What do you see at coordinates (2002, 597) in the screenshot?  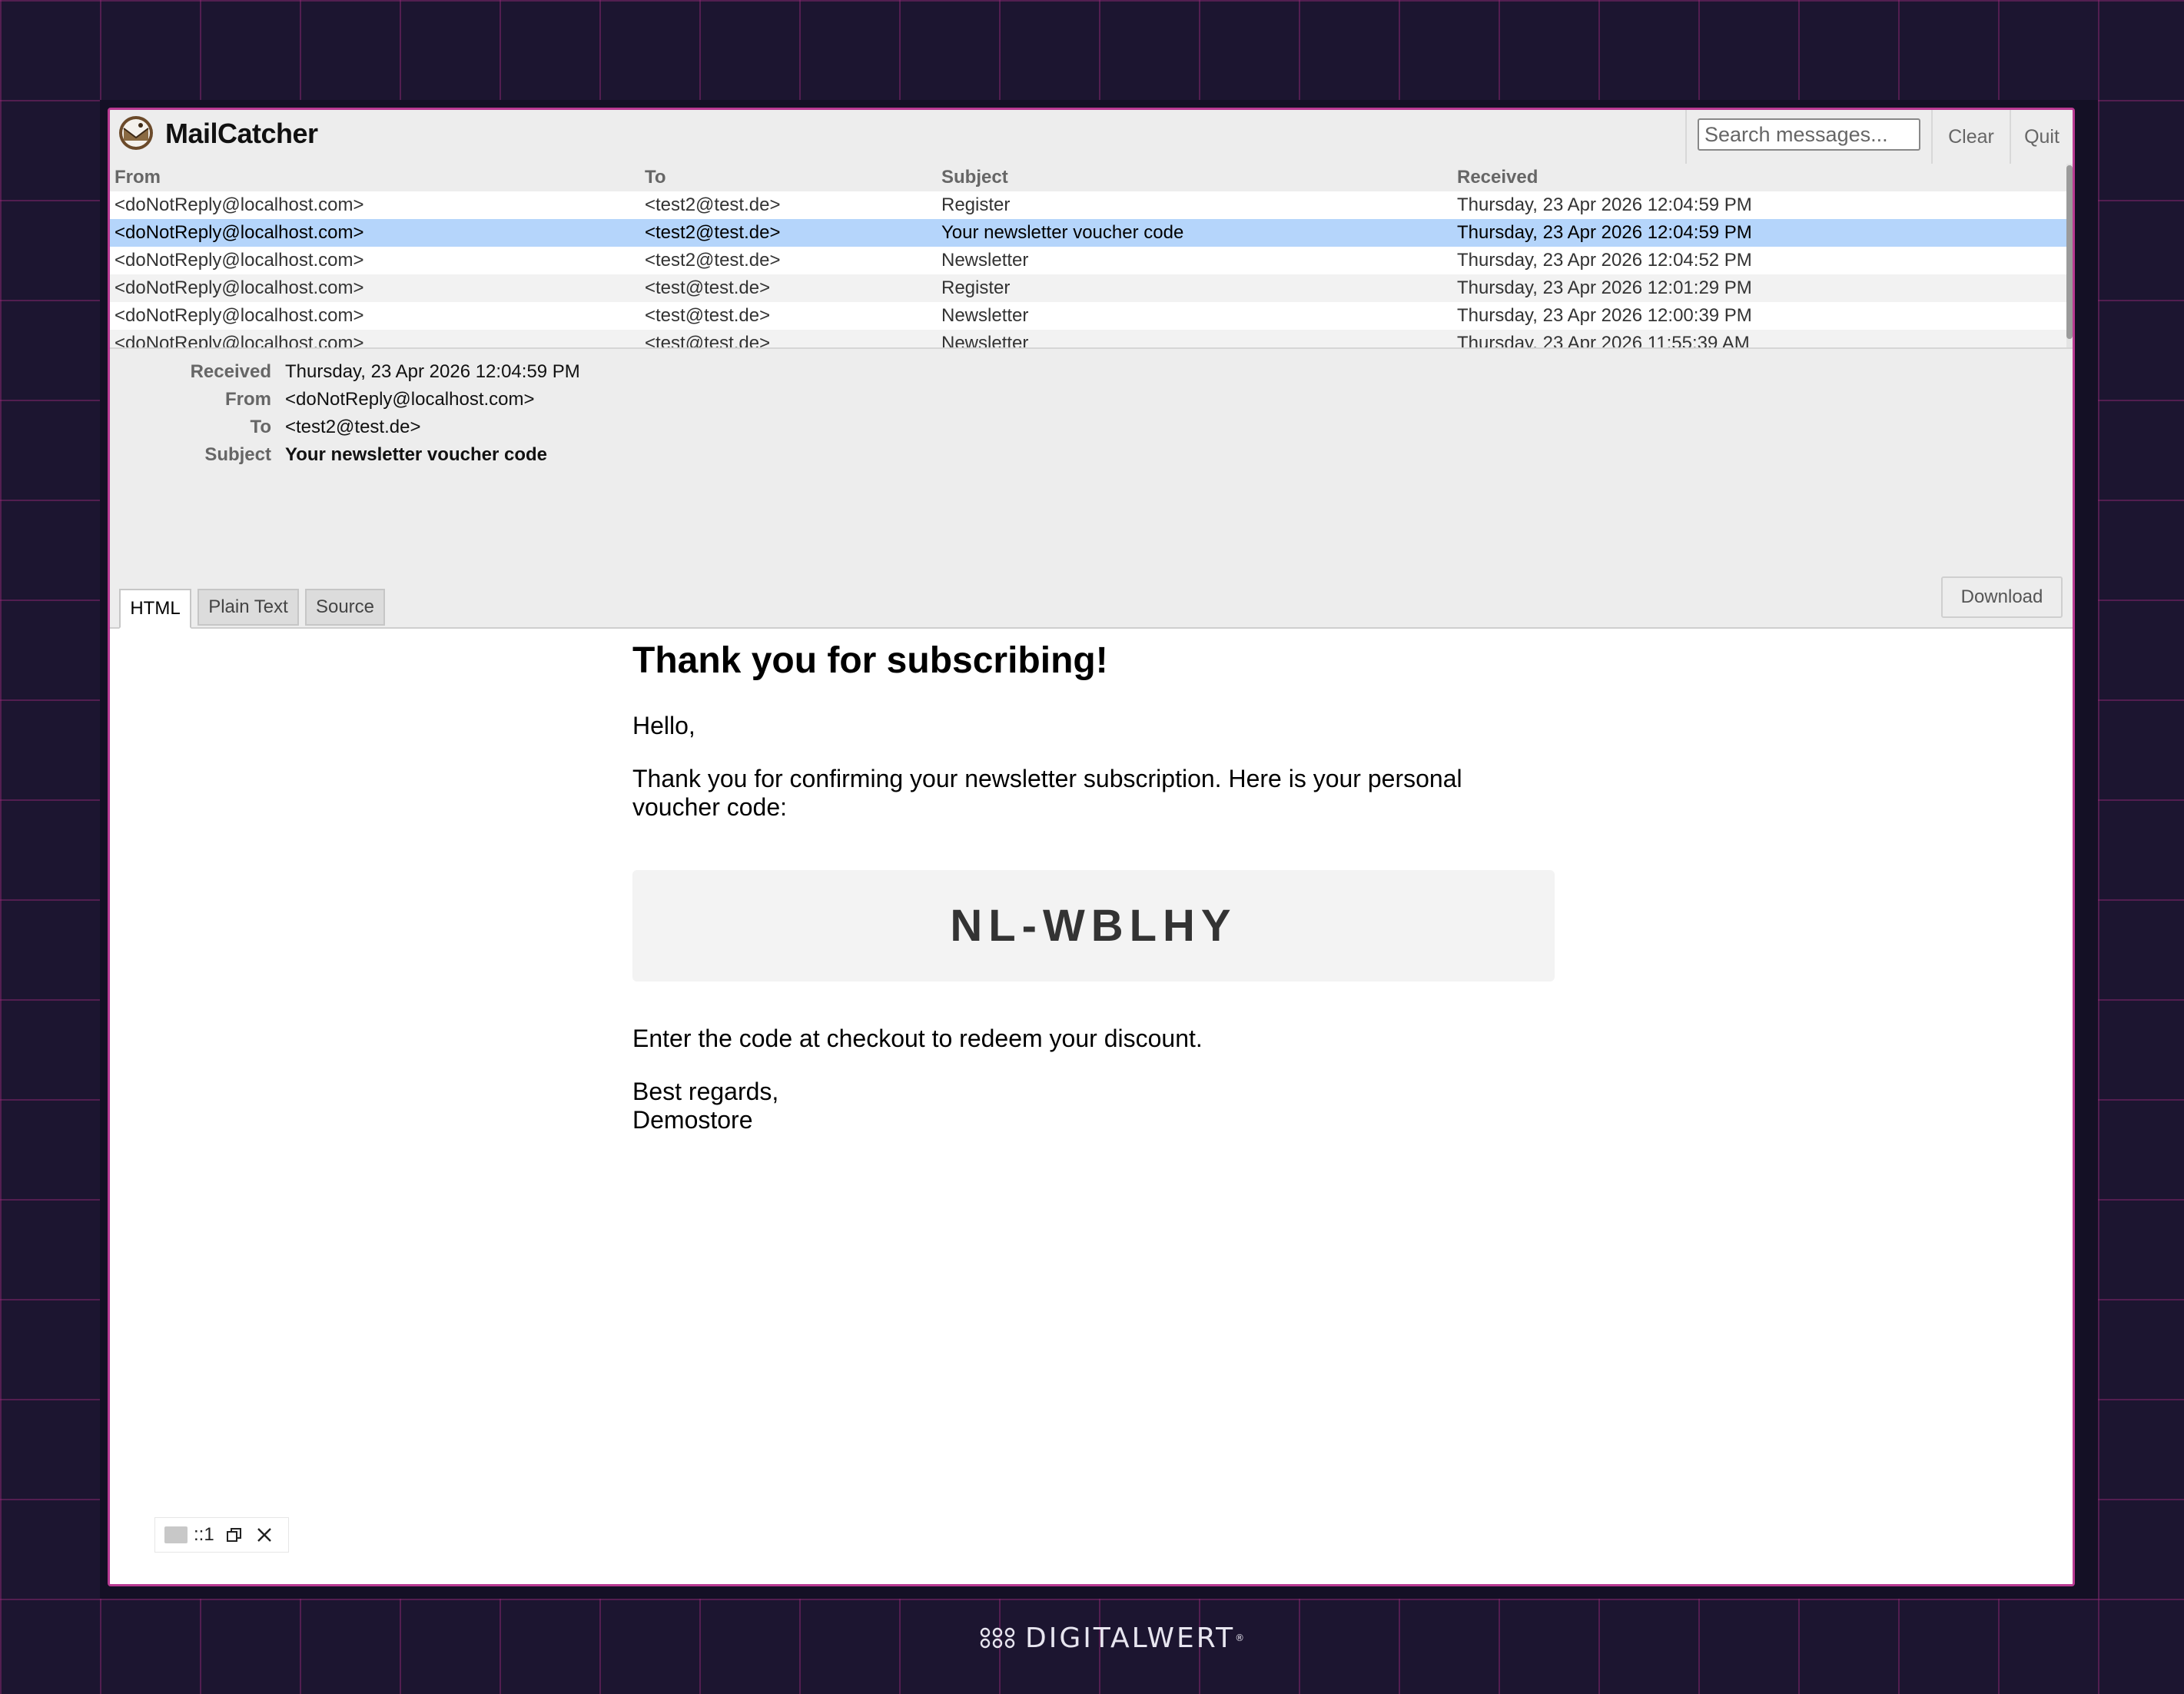 I see `download-button: Download` at bounding box center [2002, 597].